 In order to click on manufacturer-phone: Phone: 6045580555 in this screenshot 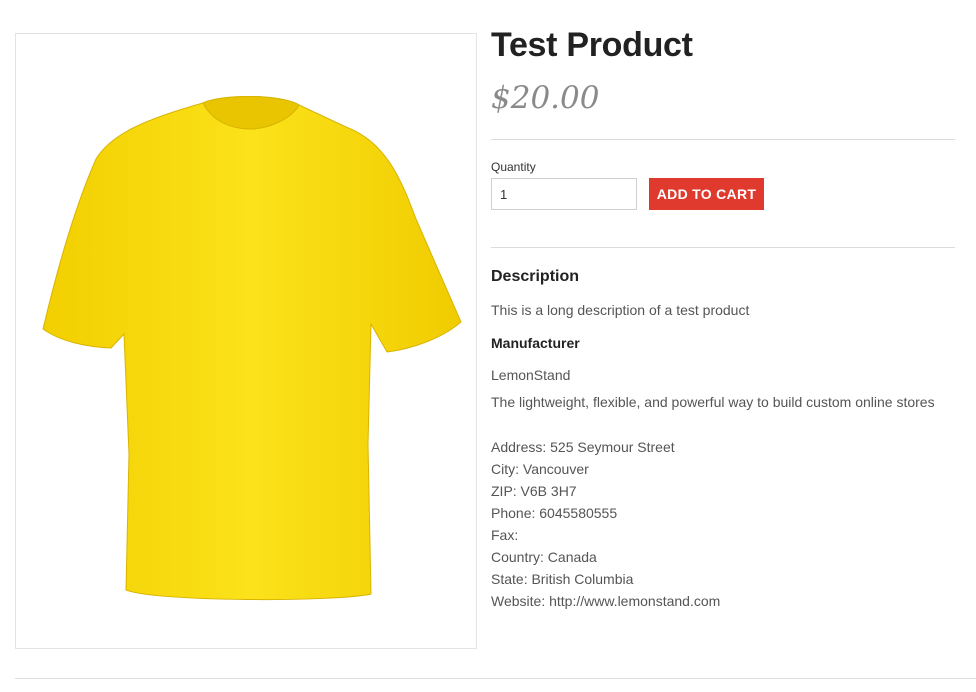, I will do `click(554, 513)`.